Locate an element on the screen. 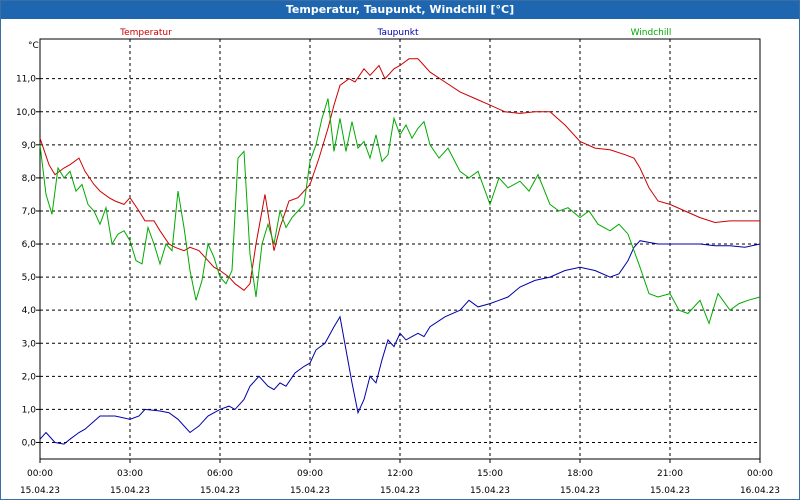  x-tick-label-time: 06:00 is located at coordinates (220, 474).